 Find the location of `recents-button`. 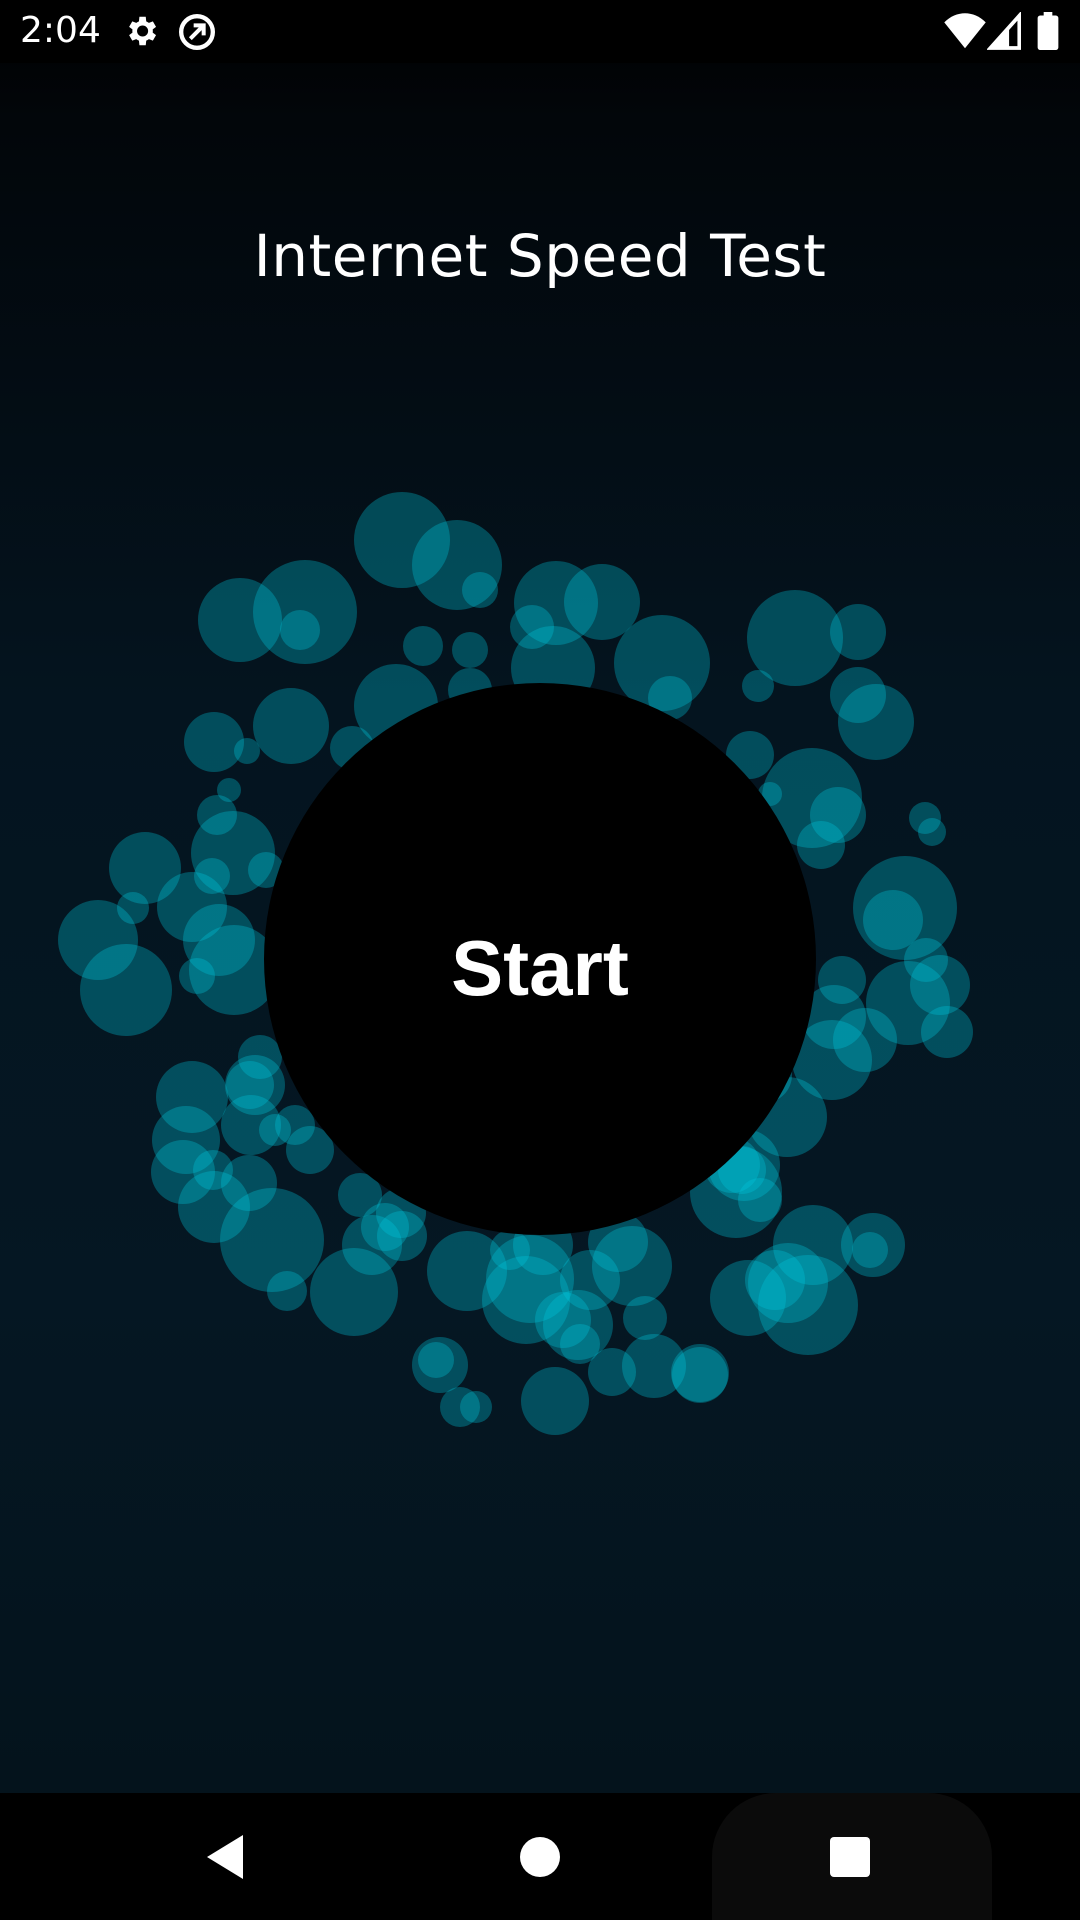

recents-button is located at coordinates (850, 1856).